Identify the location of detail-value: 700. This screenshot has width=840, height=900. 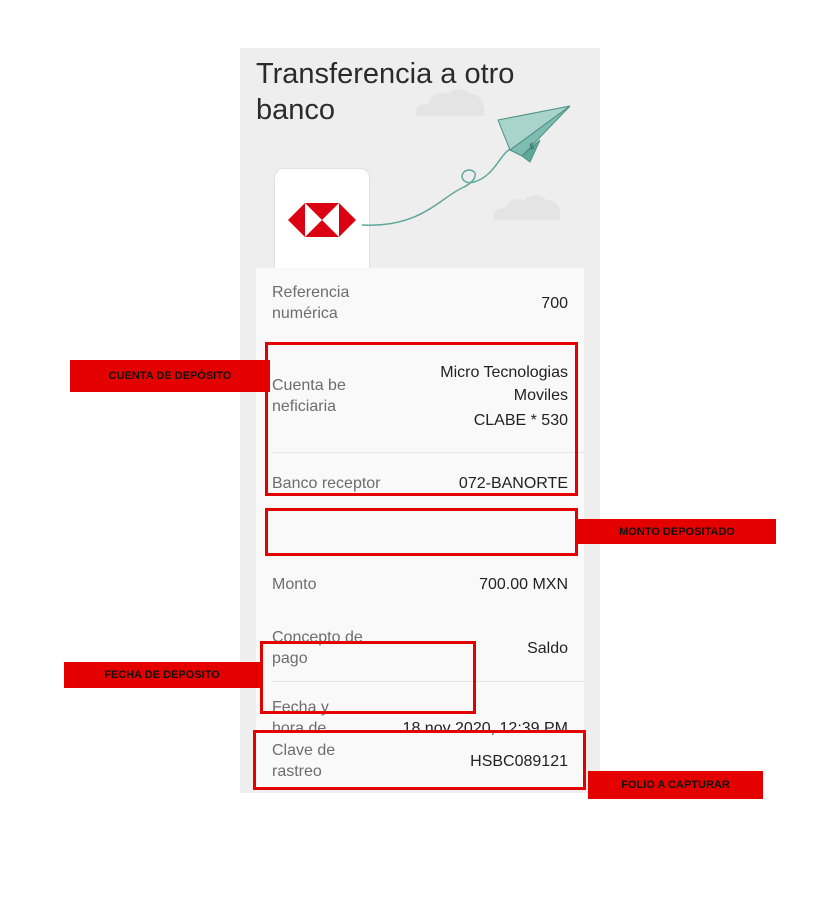
(554, 303).